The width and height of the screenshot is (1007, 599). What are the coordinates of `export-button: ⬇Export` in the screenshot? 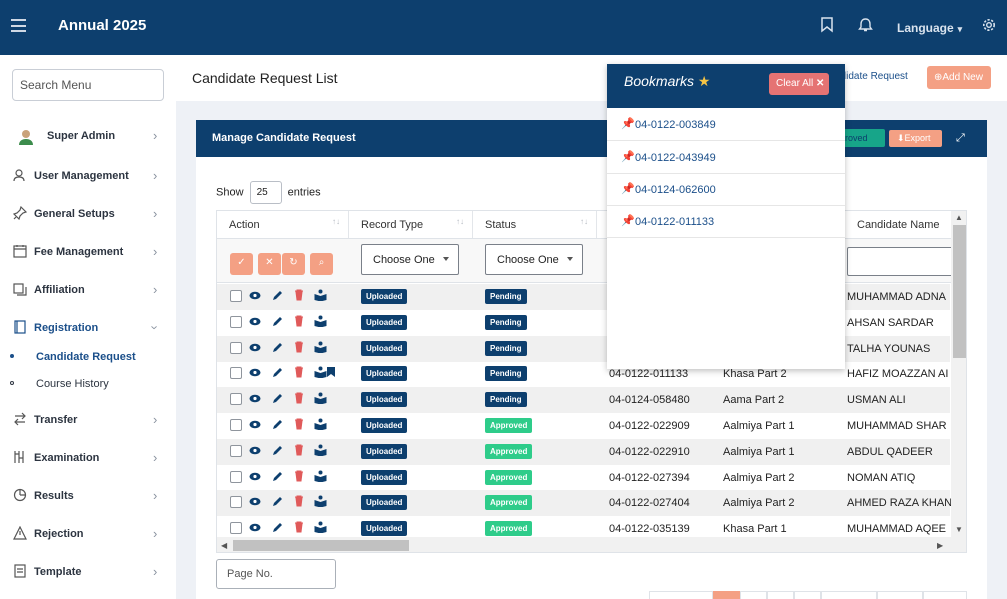 It's located at (915, 138).